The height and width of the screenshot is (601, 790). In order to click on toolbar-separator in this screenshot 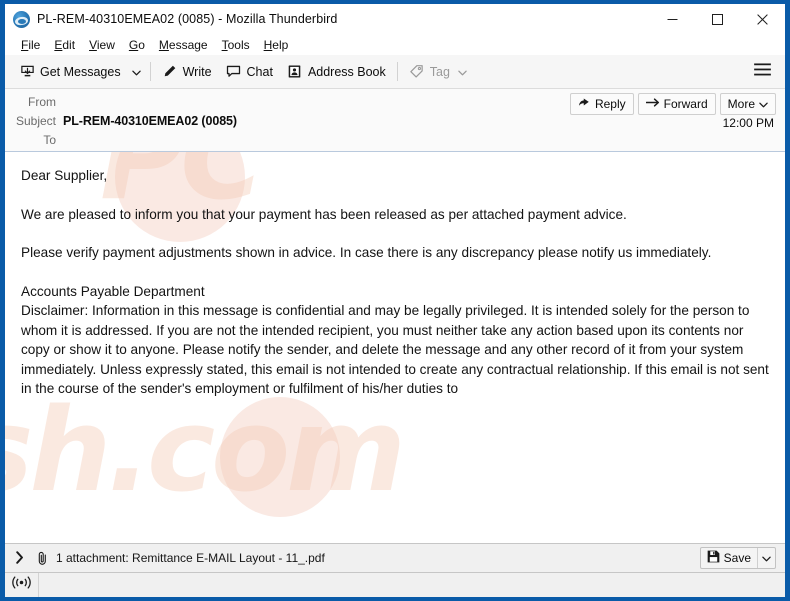, I will do `click(150, 71)`.